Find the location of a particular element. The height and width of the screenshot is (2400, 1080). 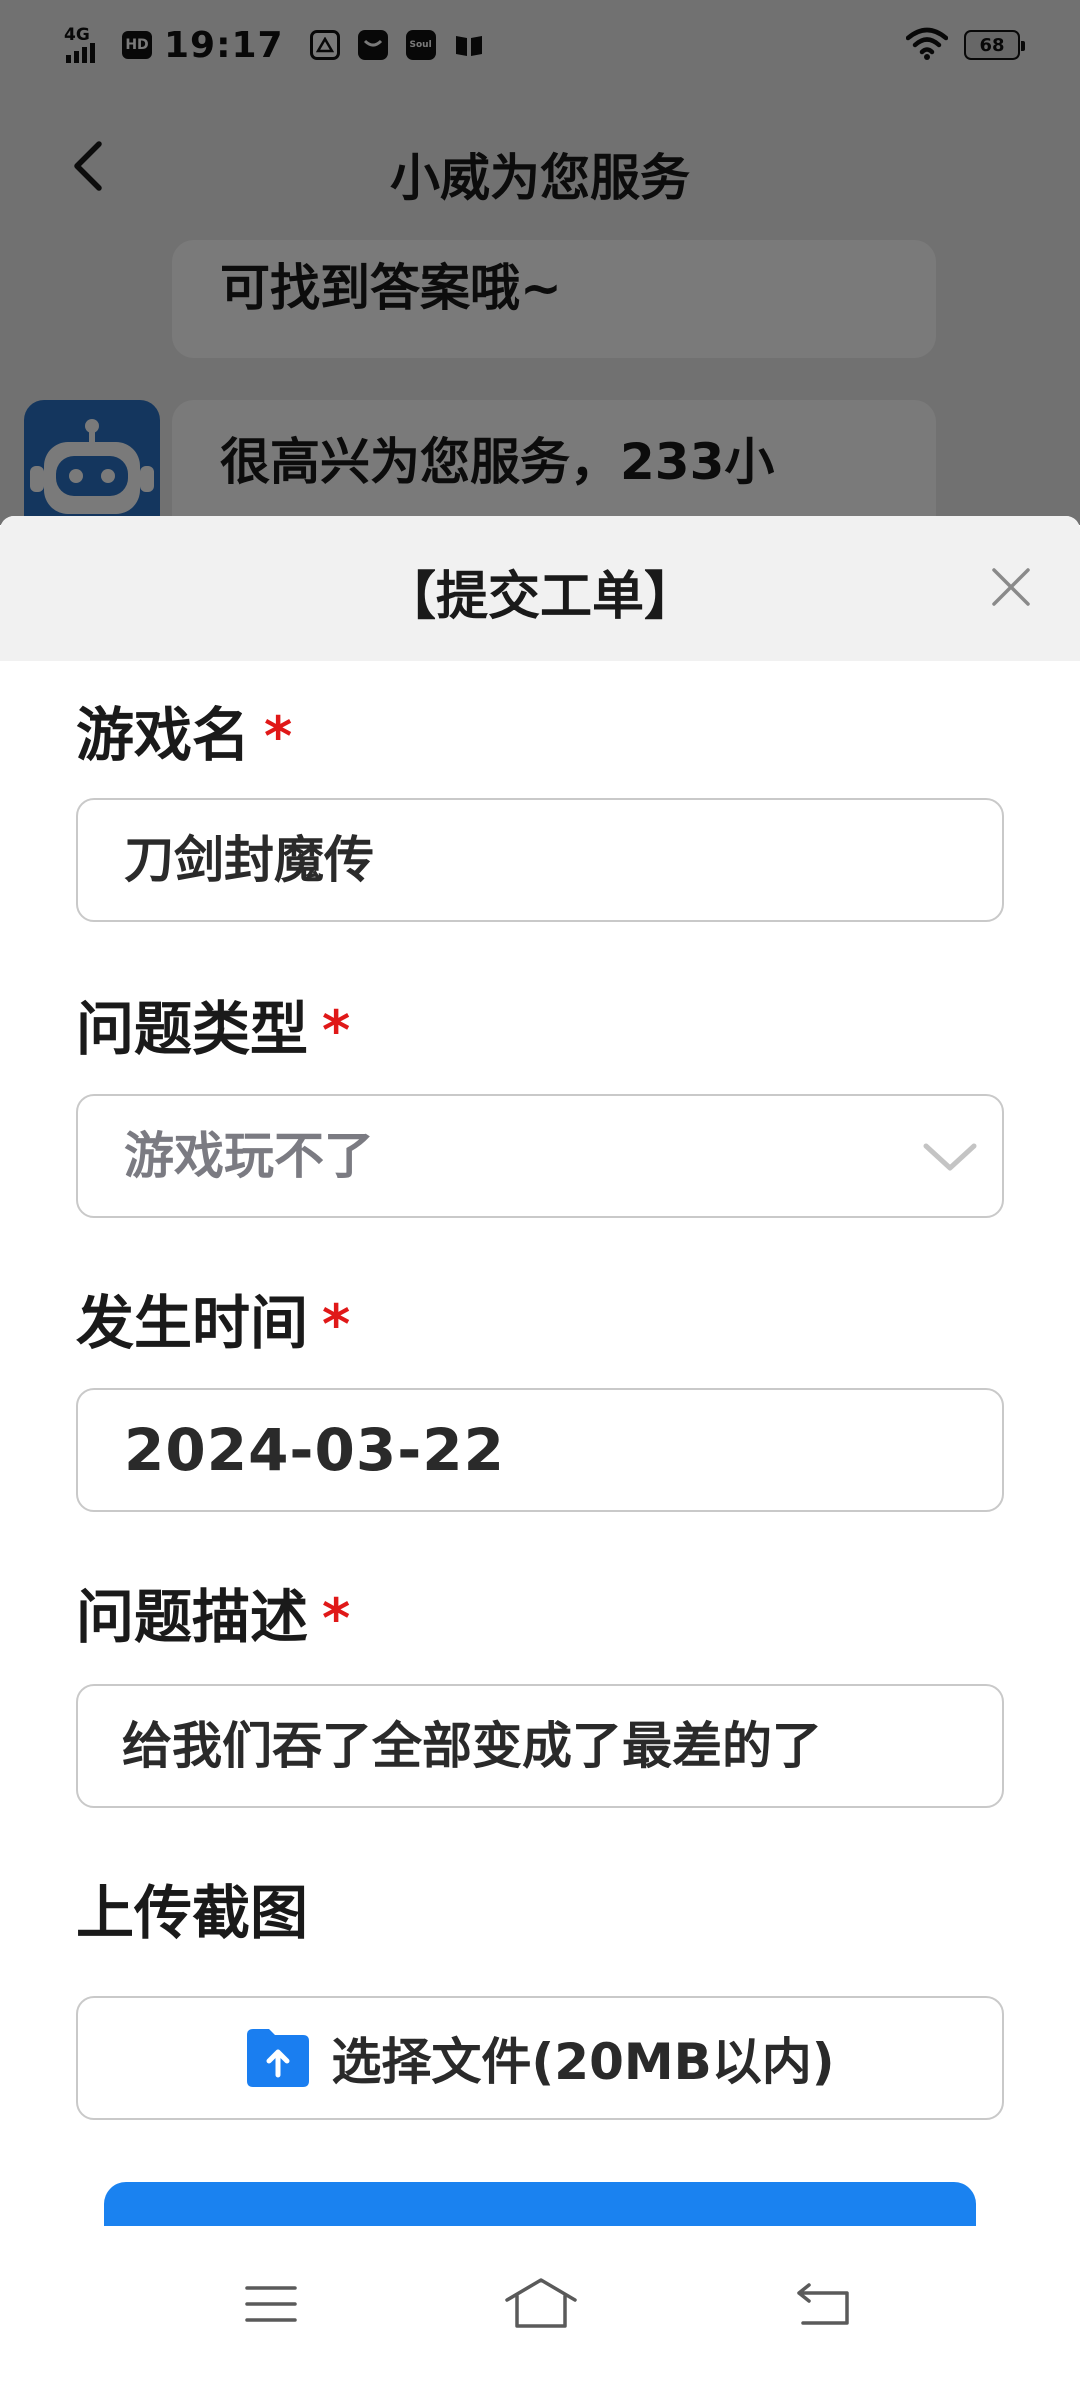

system-nav-bar is located at coordinates (540, 2313).